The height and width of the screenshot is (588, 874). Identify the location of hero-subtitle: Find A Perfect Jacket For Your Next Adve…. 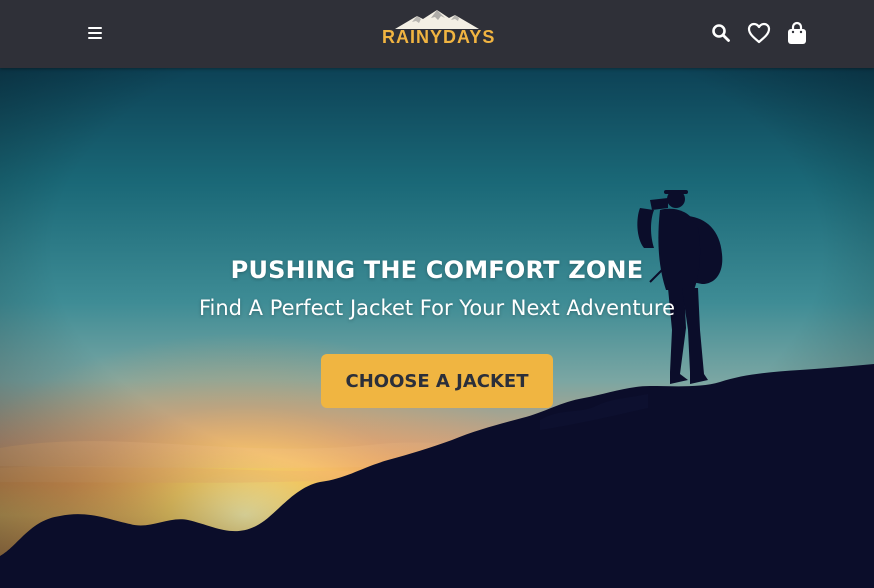
(437, 308).